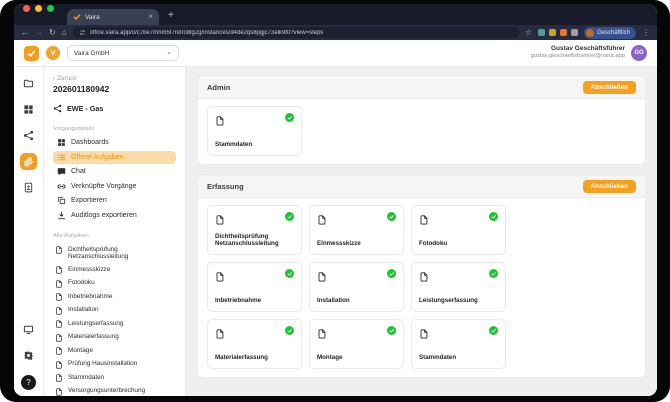 The height and width of the screenshot is (402, 670). Describe the element at coordinates (639, 53) in the screenshot. I see `user-avatar: GG` at that location.